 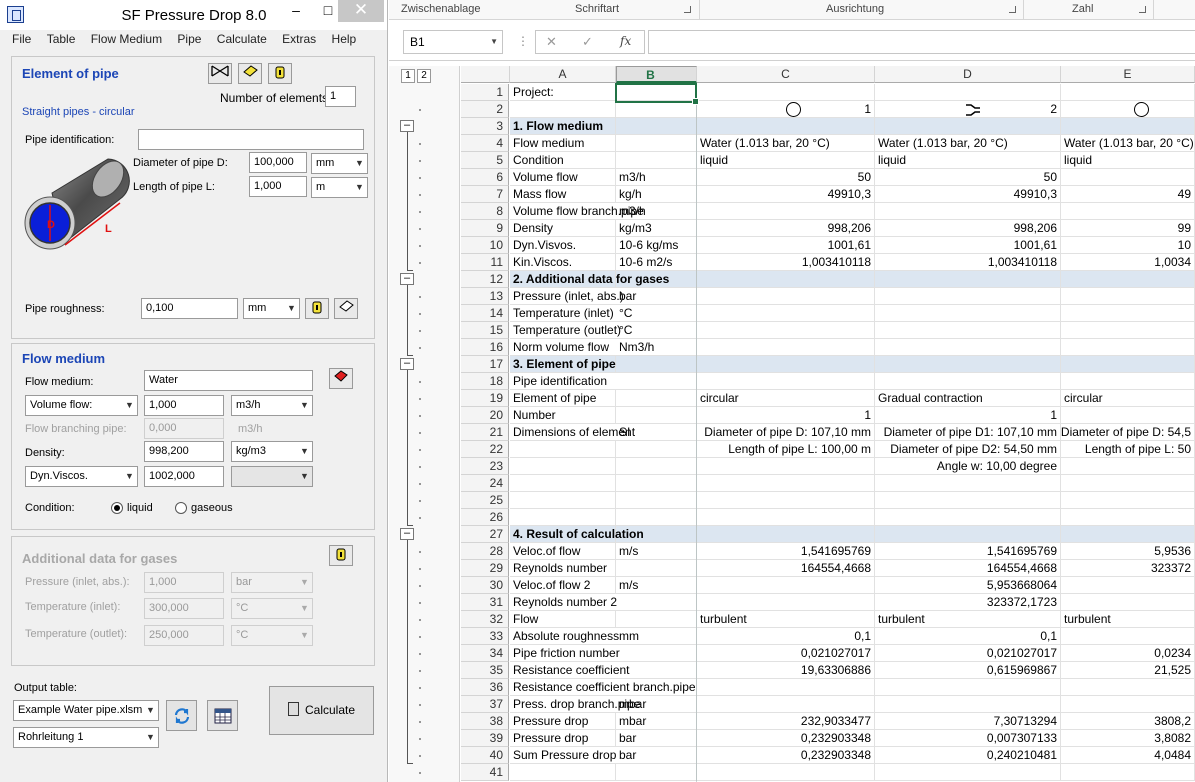 I want to click on cell-a33: Absolute roughness, so click(x=564, y=636).